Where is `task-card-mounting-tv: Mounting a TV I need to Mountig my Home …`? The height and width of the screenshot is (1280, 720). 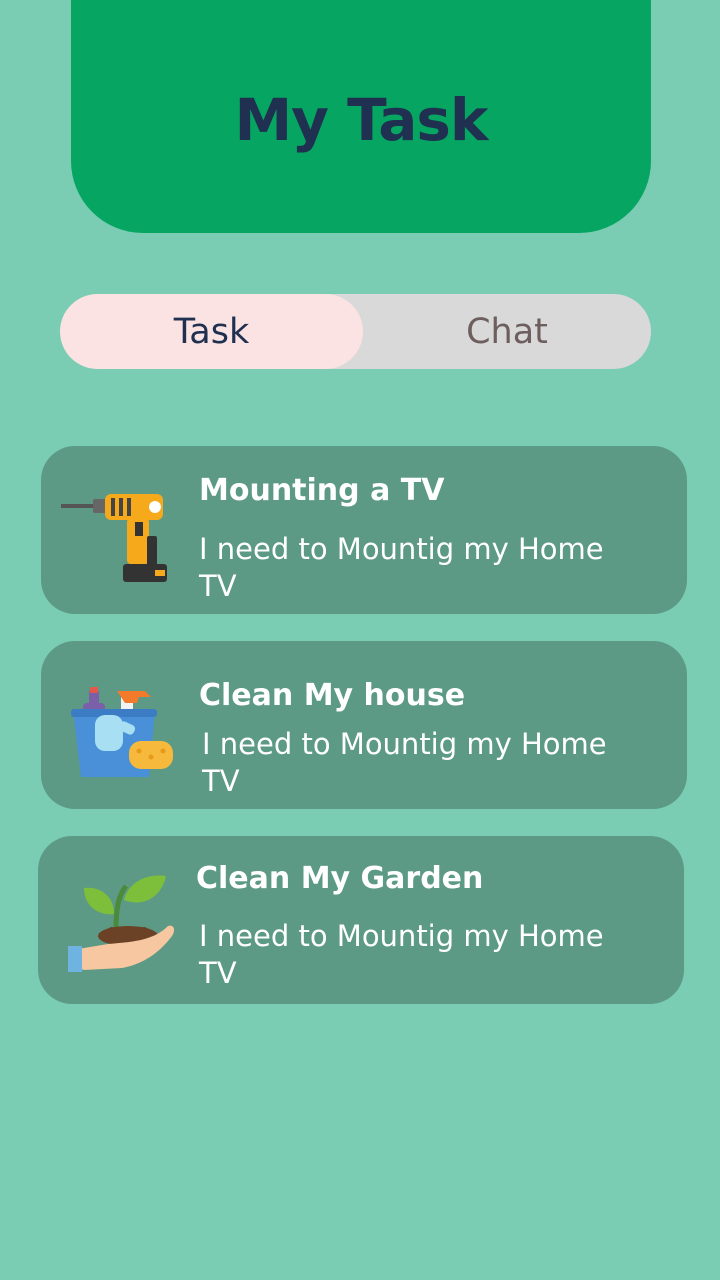
task-card-mounting-tv: Mounting a TV I need to Mountig my Home … is located at coordinates (364, 530).